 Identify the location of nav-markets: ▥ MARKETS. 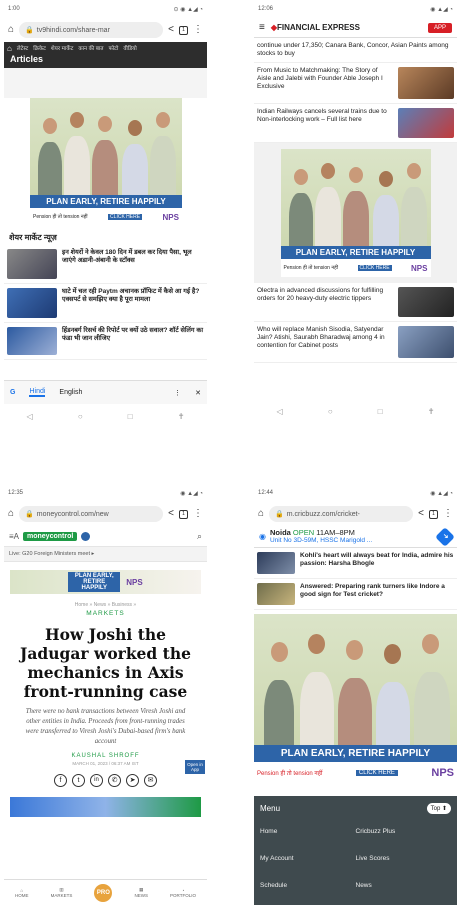
(62, 892).